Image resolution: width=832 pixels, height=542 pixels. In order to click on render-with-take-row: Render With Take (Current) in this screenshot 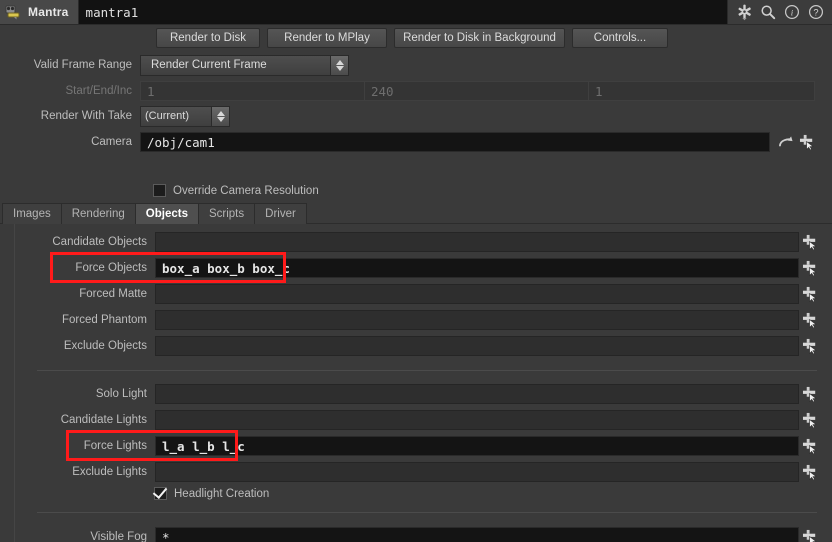, I will do `click(115, 116)`.